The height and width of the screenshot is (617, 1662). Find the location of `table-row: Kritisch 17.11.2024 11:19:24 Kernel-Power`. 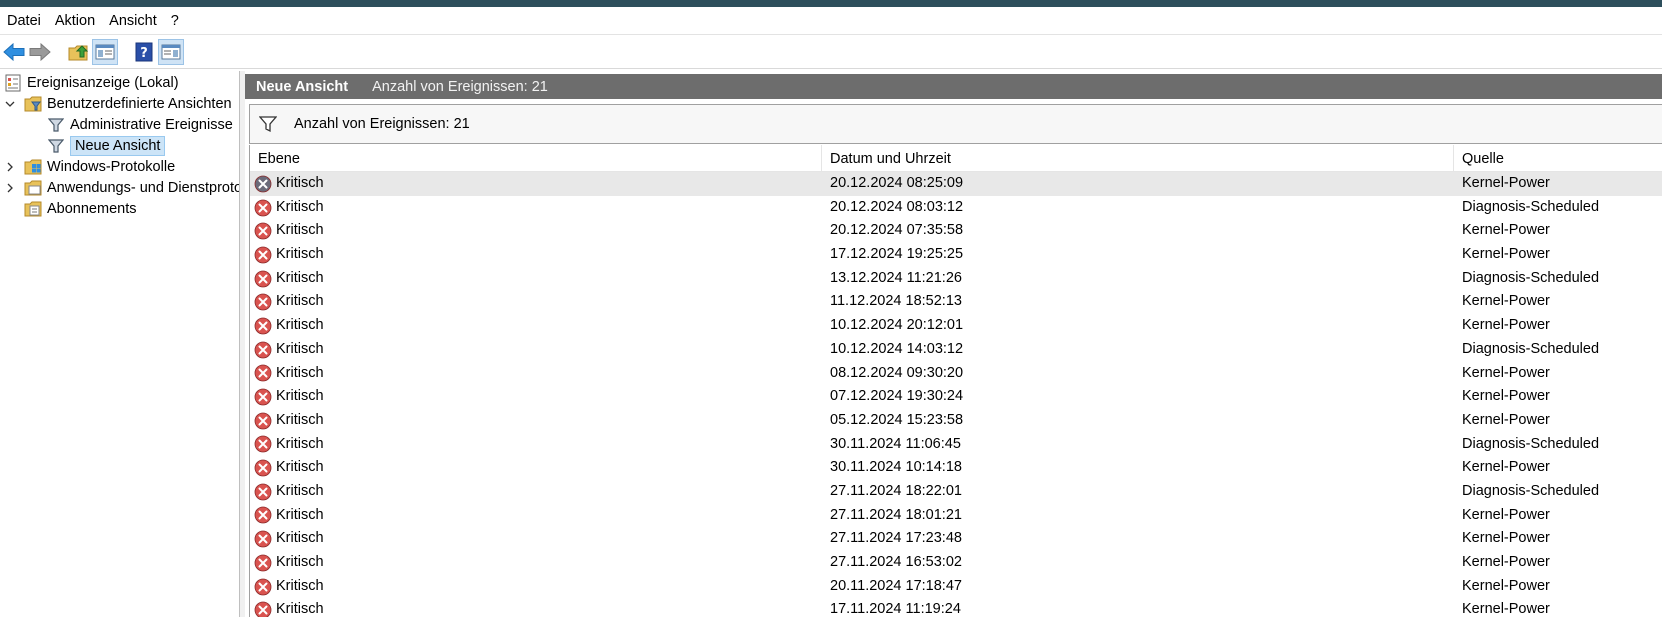

table-row: Kritisch 17.11.2024 11:19:24 Kernel-Power is located at coordinates (956, 607).